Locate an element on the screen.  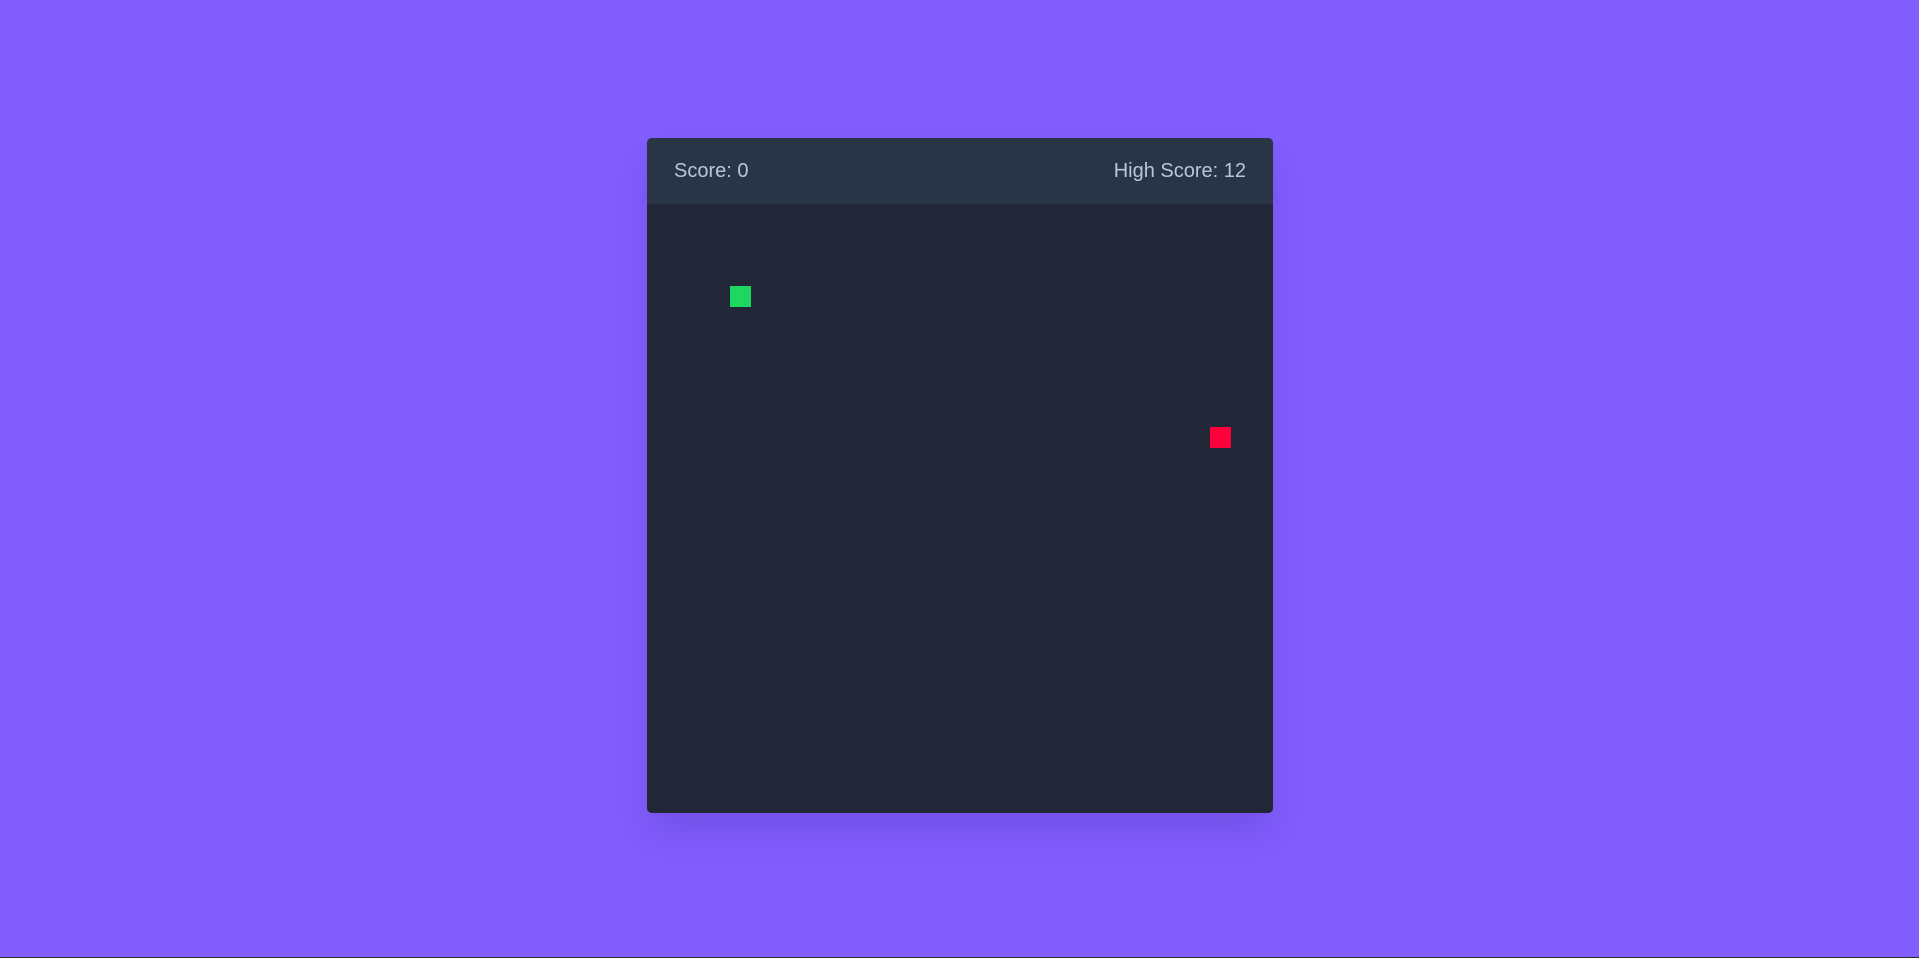
high-score-label: High Score: 12 is located at coordinates (1179, 170).